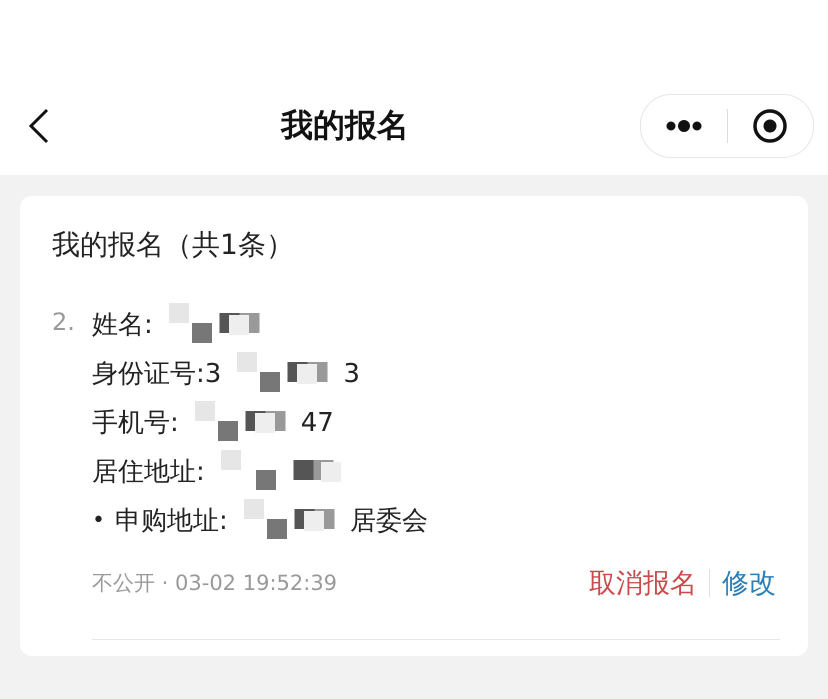 This screenshot has width=828, height=699. What do you see at coordinates (122, 325) in the screenshot?
I see `field-label: 姓名:` at bounding box center [122, 325].